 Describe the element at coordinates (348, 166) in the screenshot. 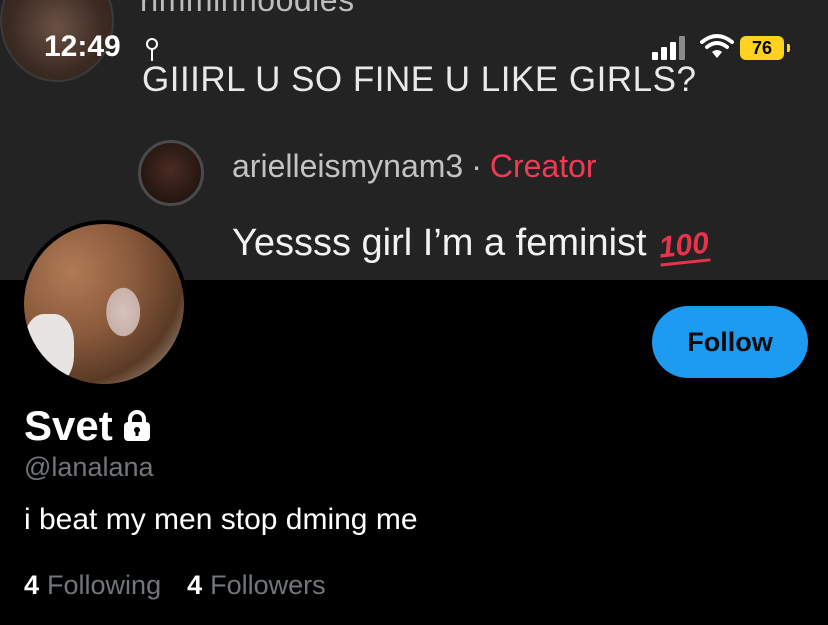

I see `banner-reply-username: arielleismynam3` at that location.